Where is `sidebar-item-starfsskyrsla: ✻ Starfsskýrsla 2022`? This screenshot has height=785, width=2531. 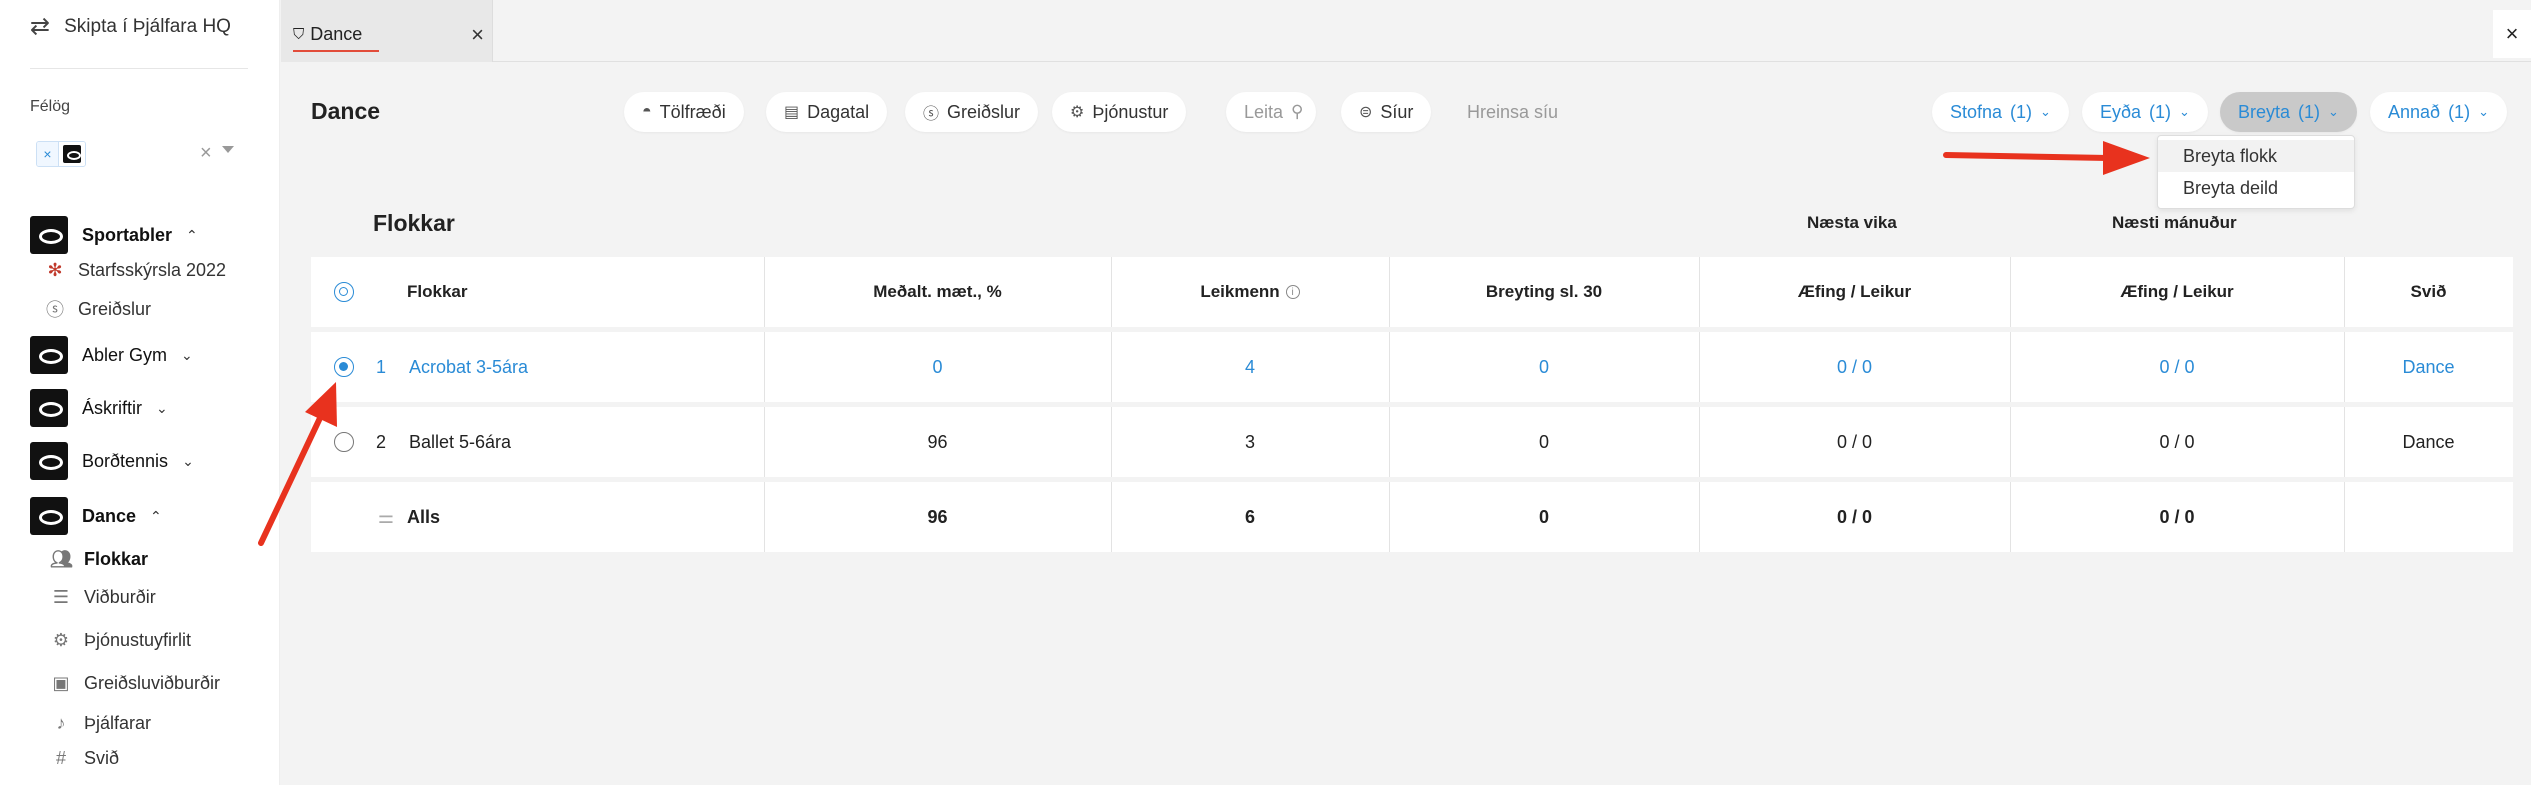
sidebar-item-starfsskyrsla: ✻ Starfsskýrsla 2022 is located at coordinates (135, 270).